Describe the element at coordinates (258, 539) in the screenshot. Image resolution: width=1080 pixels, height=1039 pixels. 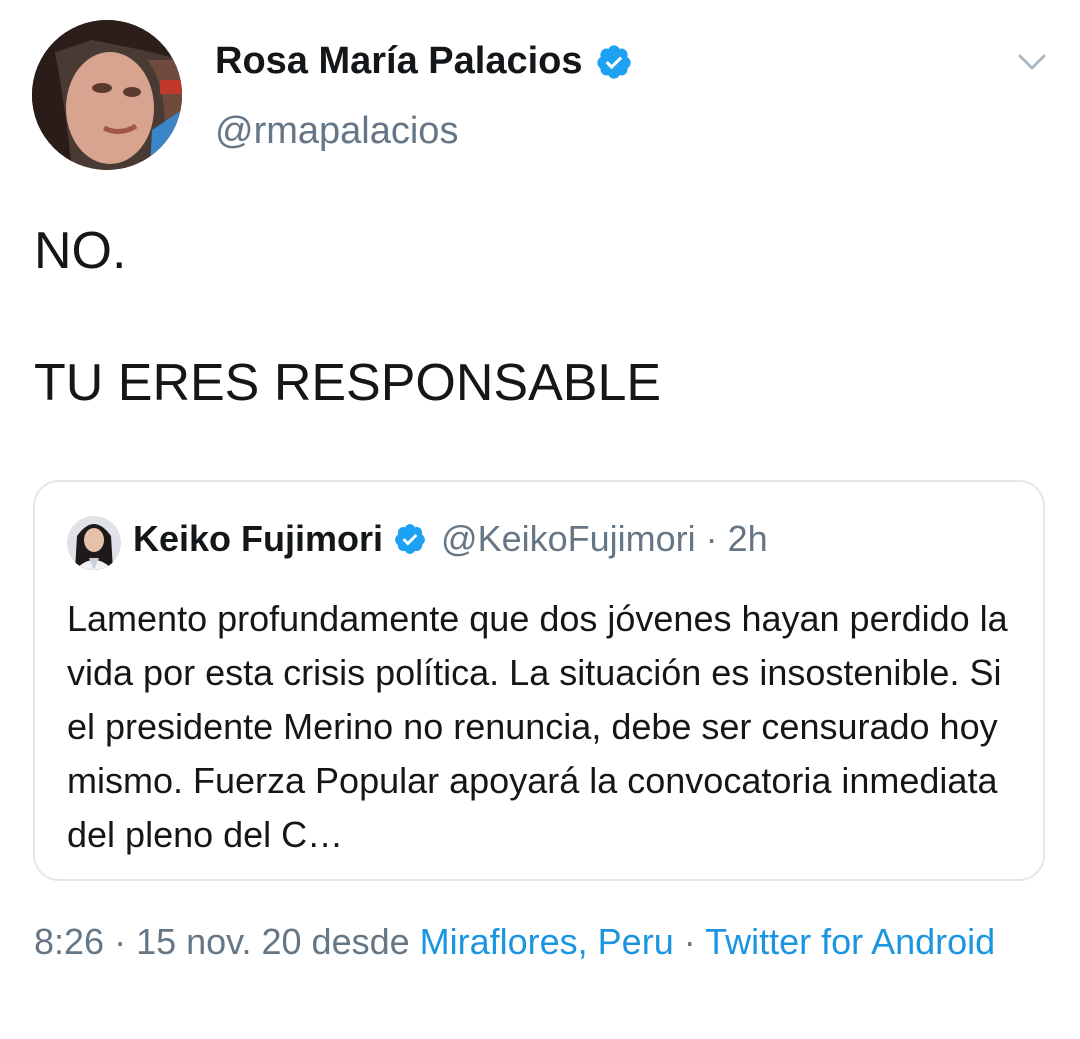
I see `quoted-author-name: Keiko Fujimori` at that location.